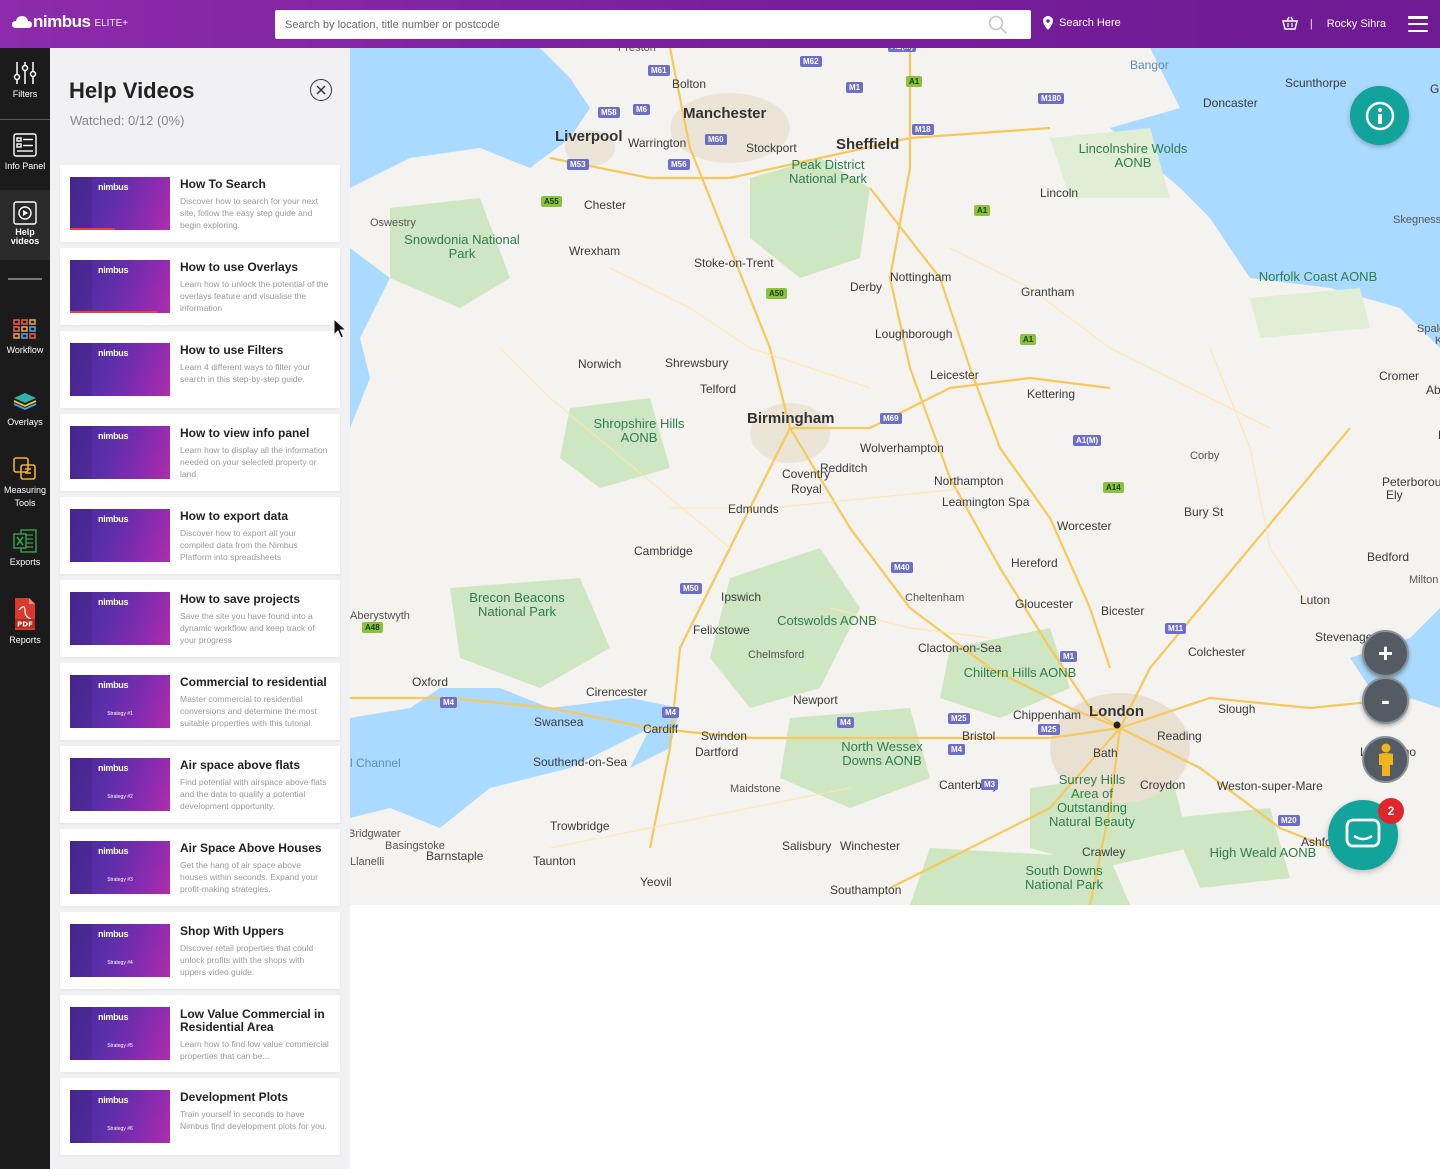  I want to click on nav-item-overlays: Overlays, so click(25, 408).